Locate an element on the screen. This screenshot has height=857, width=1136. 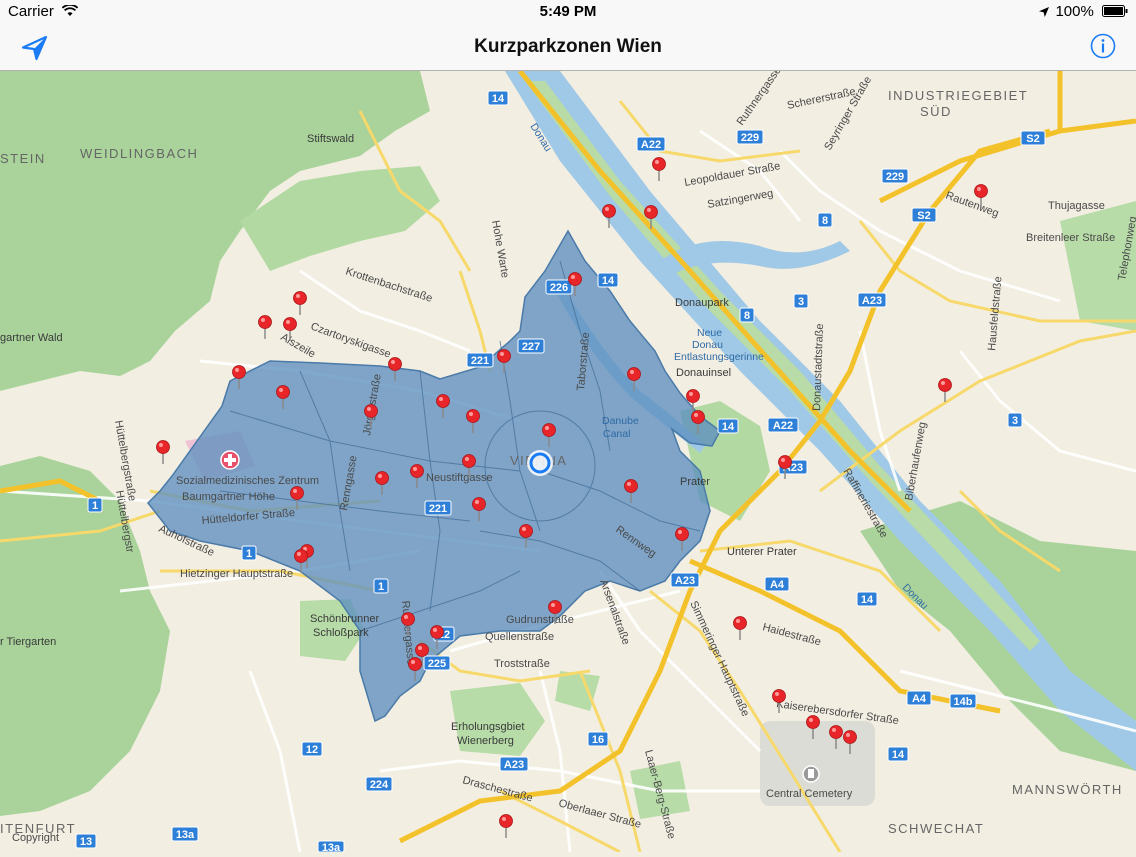
street-label: Troststraße is located at coordinates (522, 664).